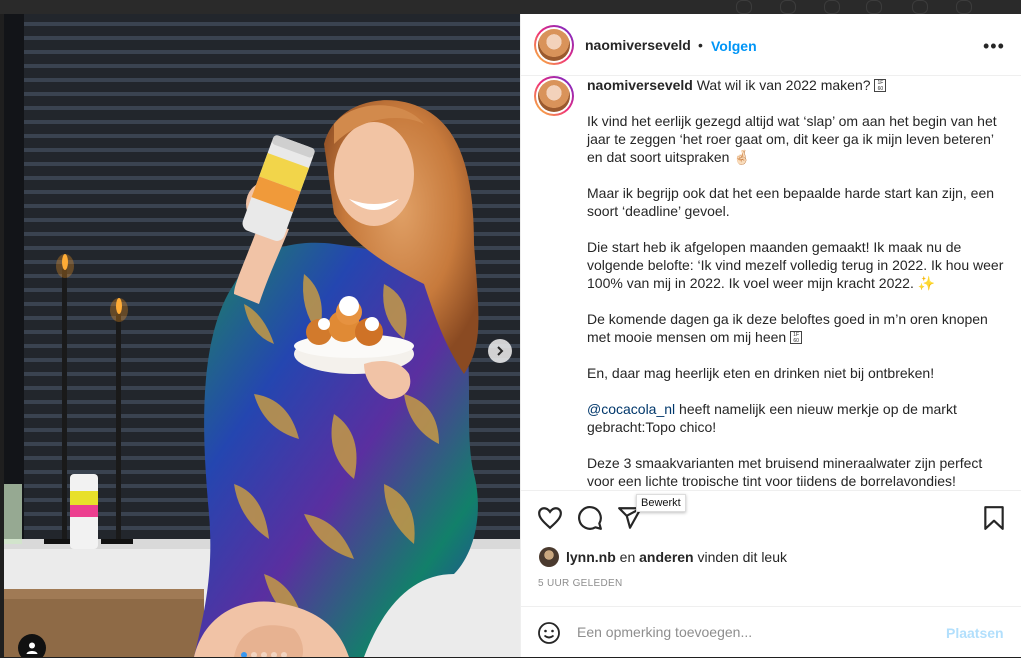  What do you see at coordinates (550, 518) in the screenshot?
I see `heart-icon` at bounding box center [550, 518].